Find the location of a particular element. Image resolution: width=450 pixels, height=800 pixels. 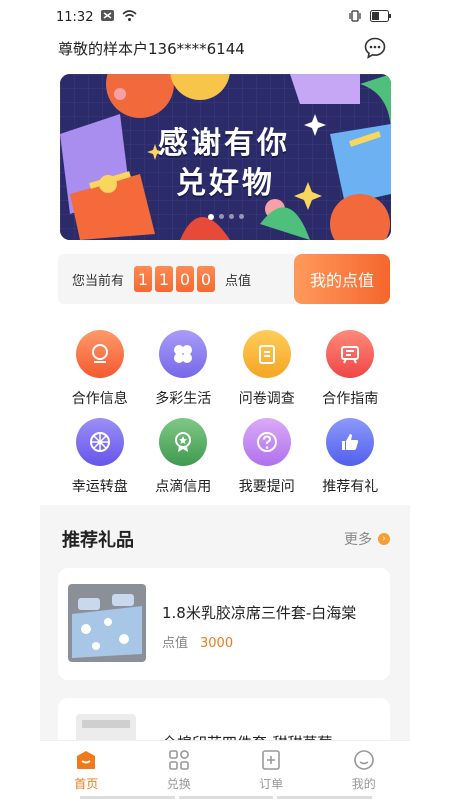

grid-label: 幸运转盘 is located at coordinates (99, 487).